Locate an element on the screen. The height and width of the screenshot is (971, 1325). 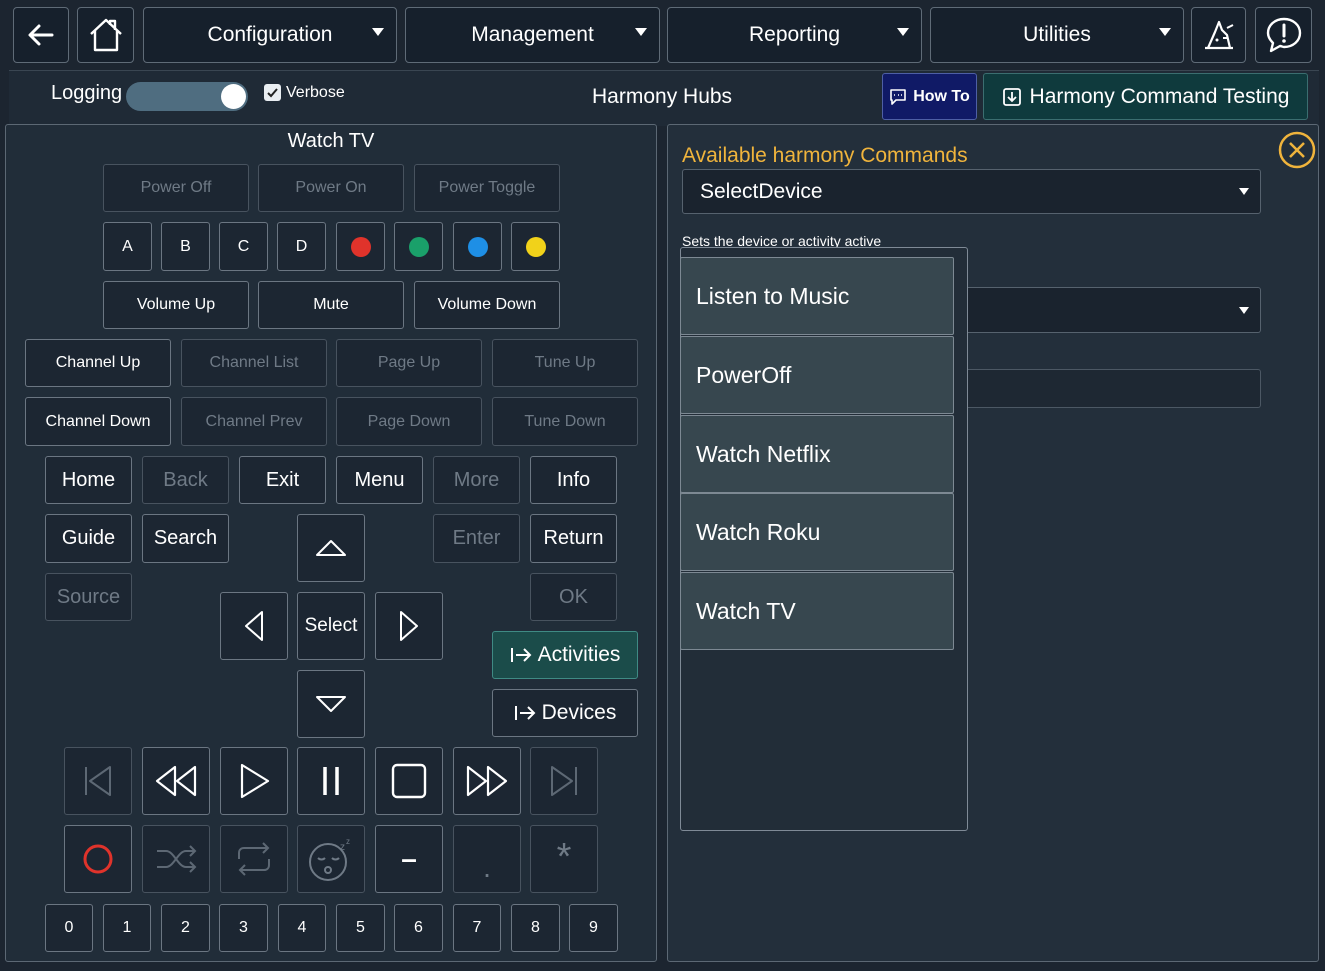
page-down-button: Page Down is located at coordinates (409, 421).